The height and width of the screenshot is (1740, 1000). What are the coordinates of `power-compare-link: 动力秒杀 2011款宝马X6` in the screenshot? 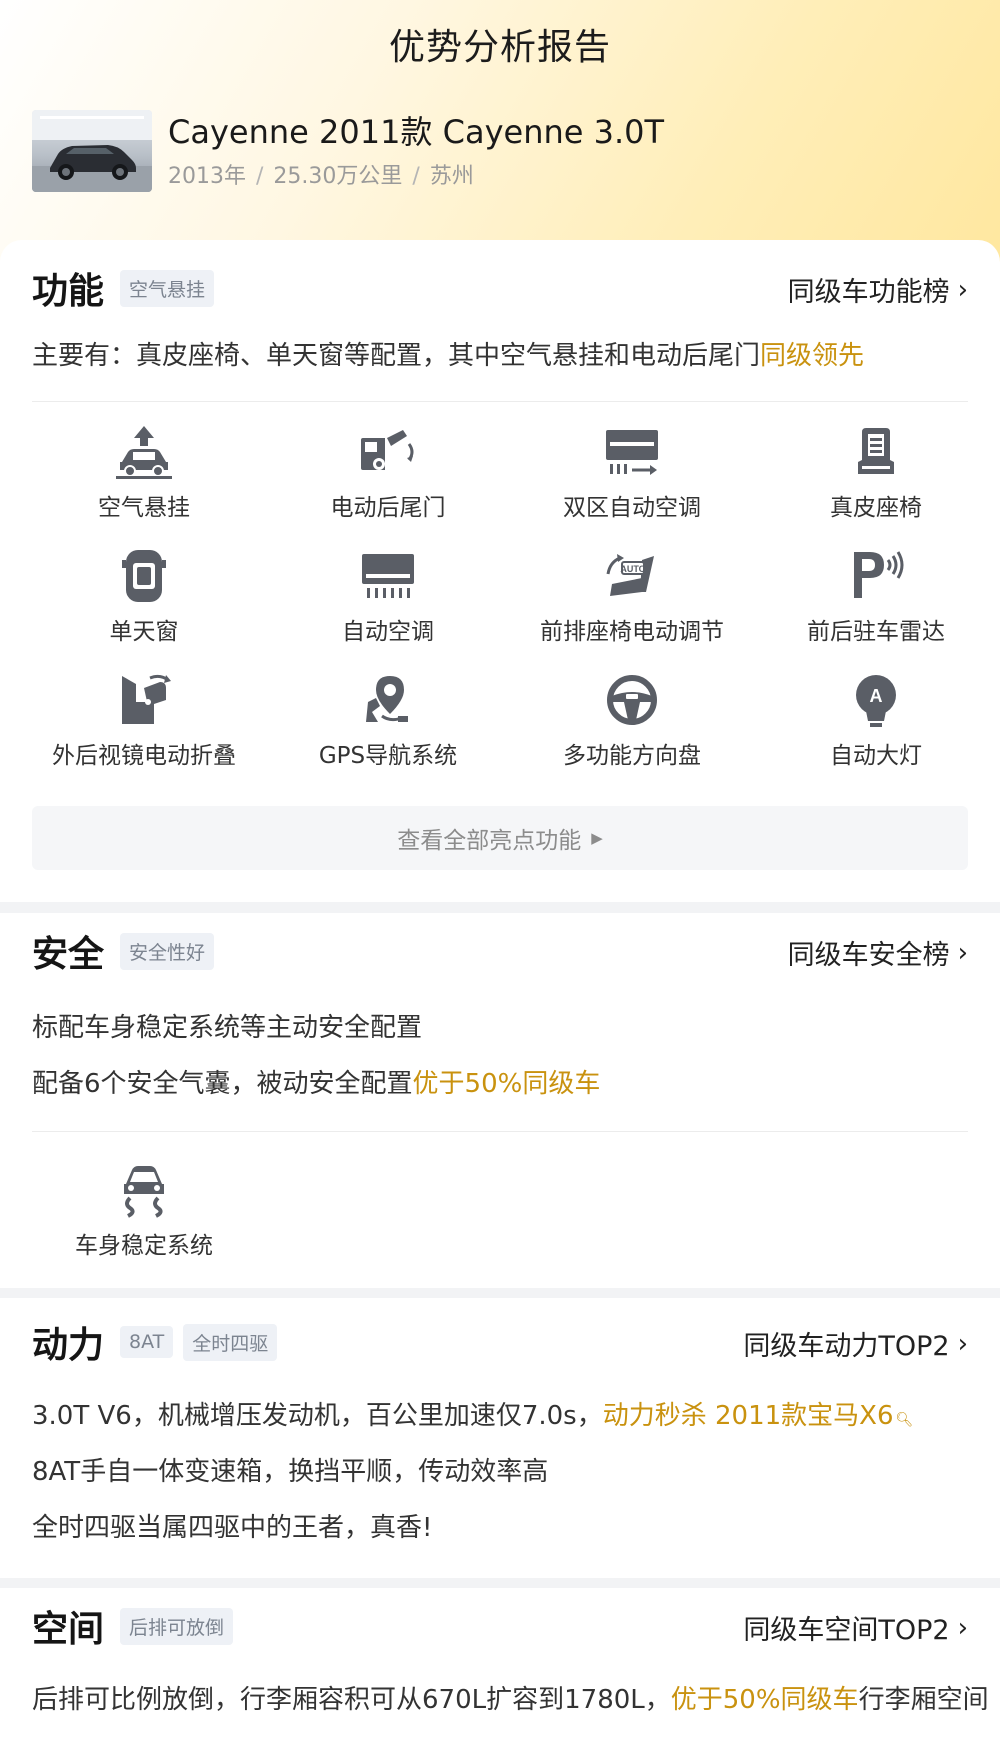 It's located at (748, 1416).